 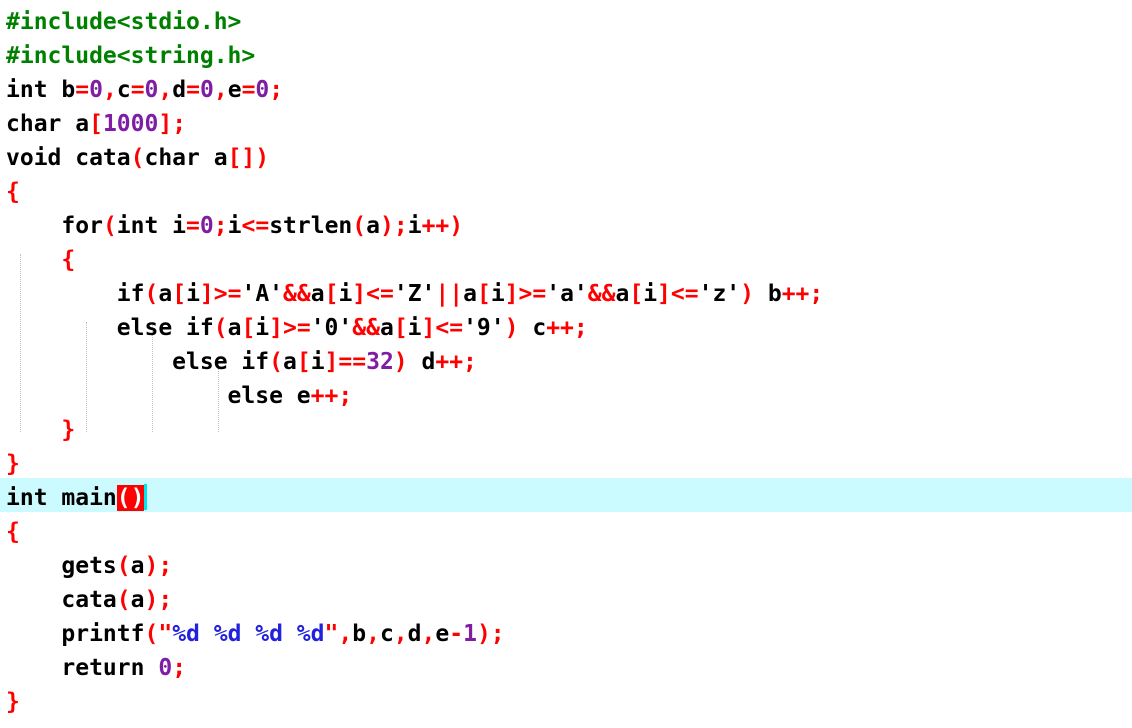 I want to click on code-token-id: strlen, so click(x=311, y=226).